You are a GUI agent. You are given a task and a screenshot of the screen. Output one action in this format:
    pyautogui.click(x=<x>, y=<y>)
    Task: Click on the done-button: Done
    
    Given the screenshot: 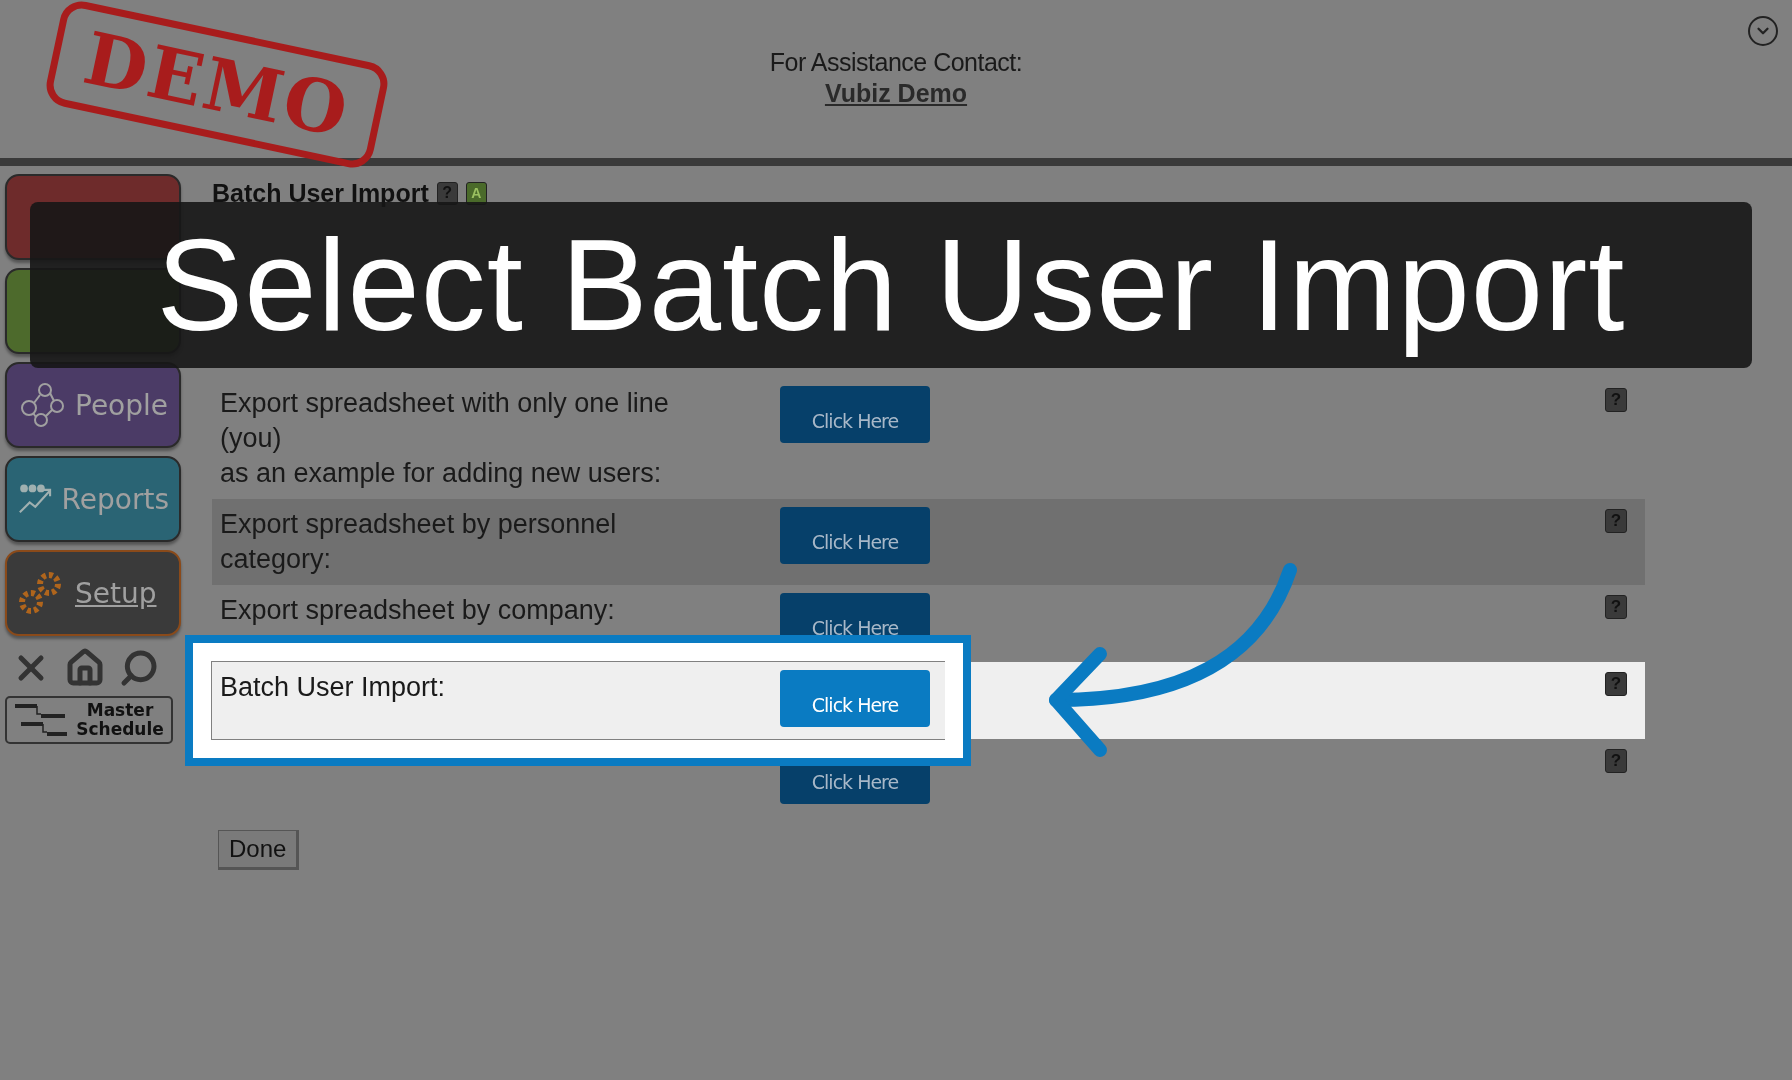 What is the action you would take?
    pyautogui.click(x=259, y=850)
    